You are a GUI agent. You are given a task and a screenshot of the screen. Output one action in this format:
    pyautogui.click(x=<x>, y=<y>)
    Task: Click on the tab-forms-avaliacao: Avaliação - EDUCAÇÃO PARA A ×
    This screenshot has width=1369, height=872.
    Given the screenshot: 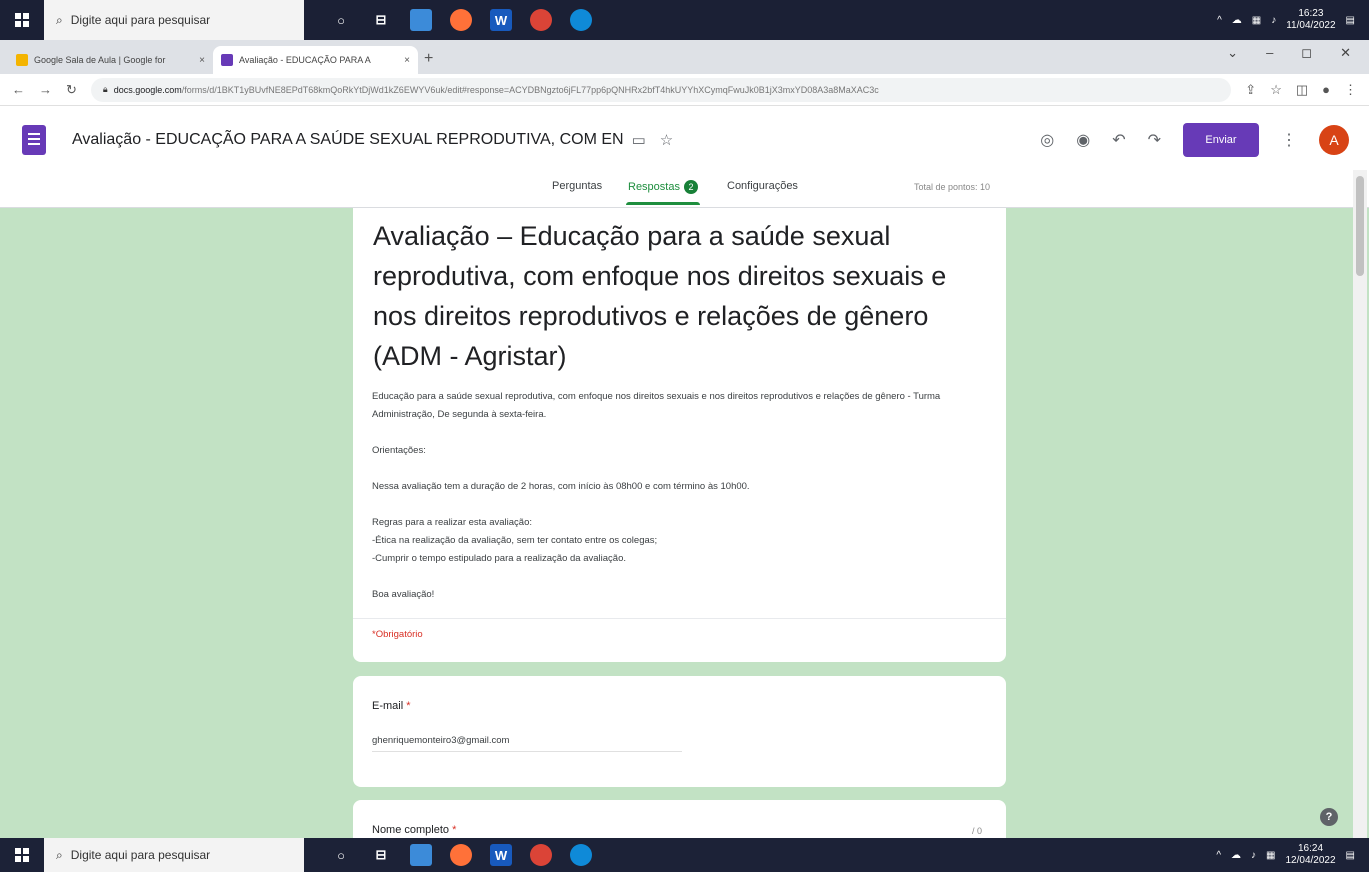 What is the action you would take?
    pyautogui.click(x=315, y=60)
    